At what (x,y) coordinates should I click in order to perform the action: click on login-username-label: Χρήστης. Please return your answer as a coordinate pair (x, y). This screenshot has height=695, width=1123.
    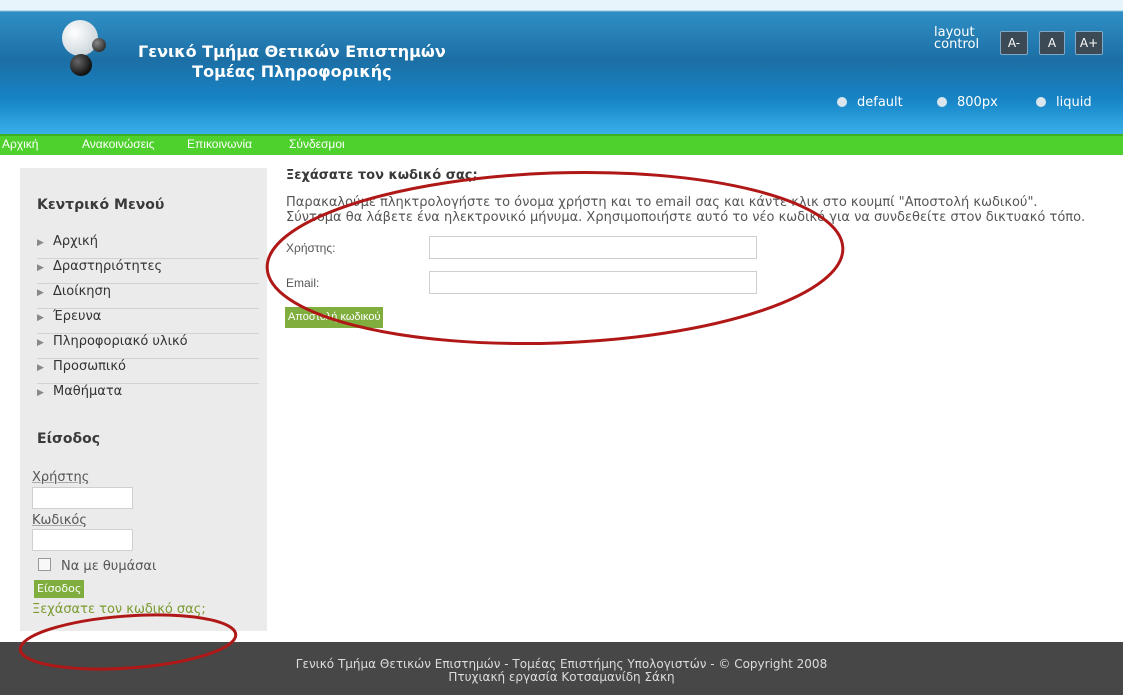
    Looking at the image, I should click on (61, 477).